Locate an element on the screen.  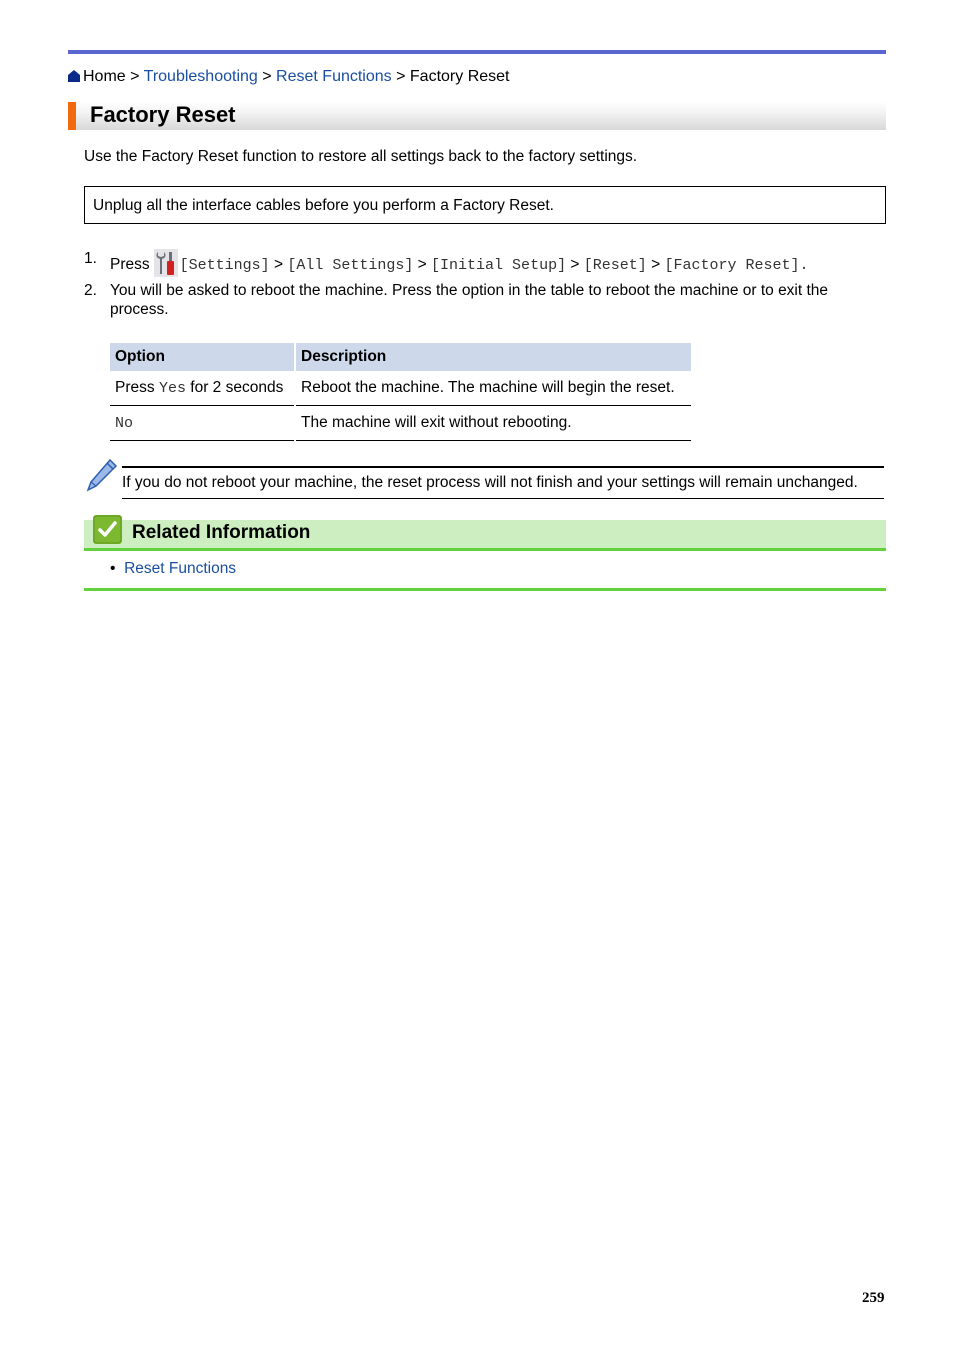
related-information-header: Related Information is located at coordinates (485, 533).